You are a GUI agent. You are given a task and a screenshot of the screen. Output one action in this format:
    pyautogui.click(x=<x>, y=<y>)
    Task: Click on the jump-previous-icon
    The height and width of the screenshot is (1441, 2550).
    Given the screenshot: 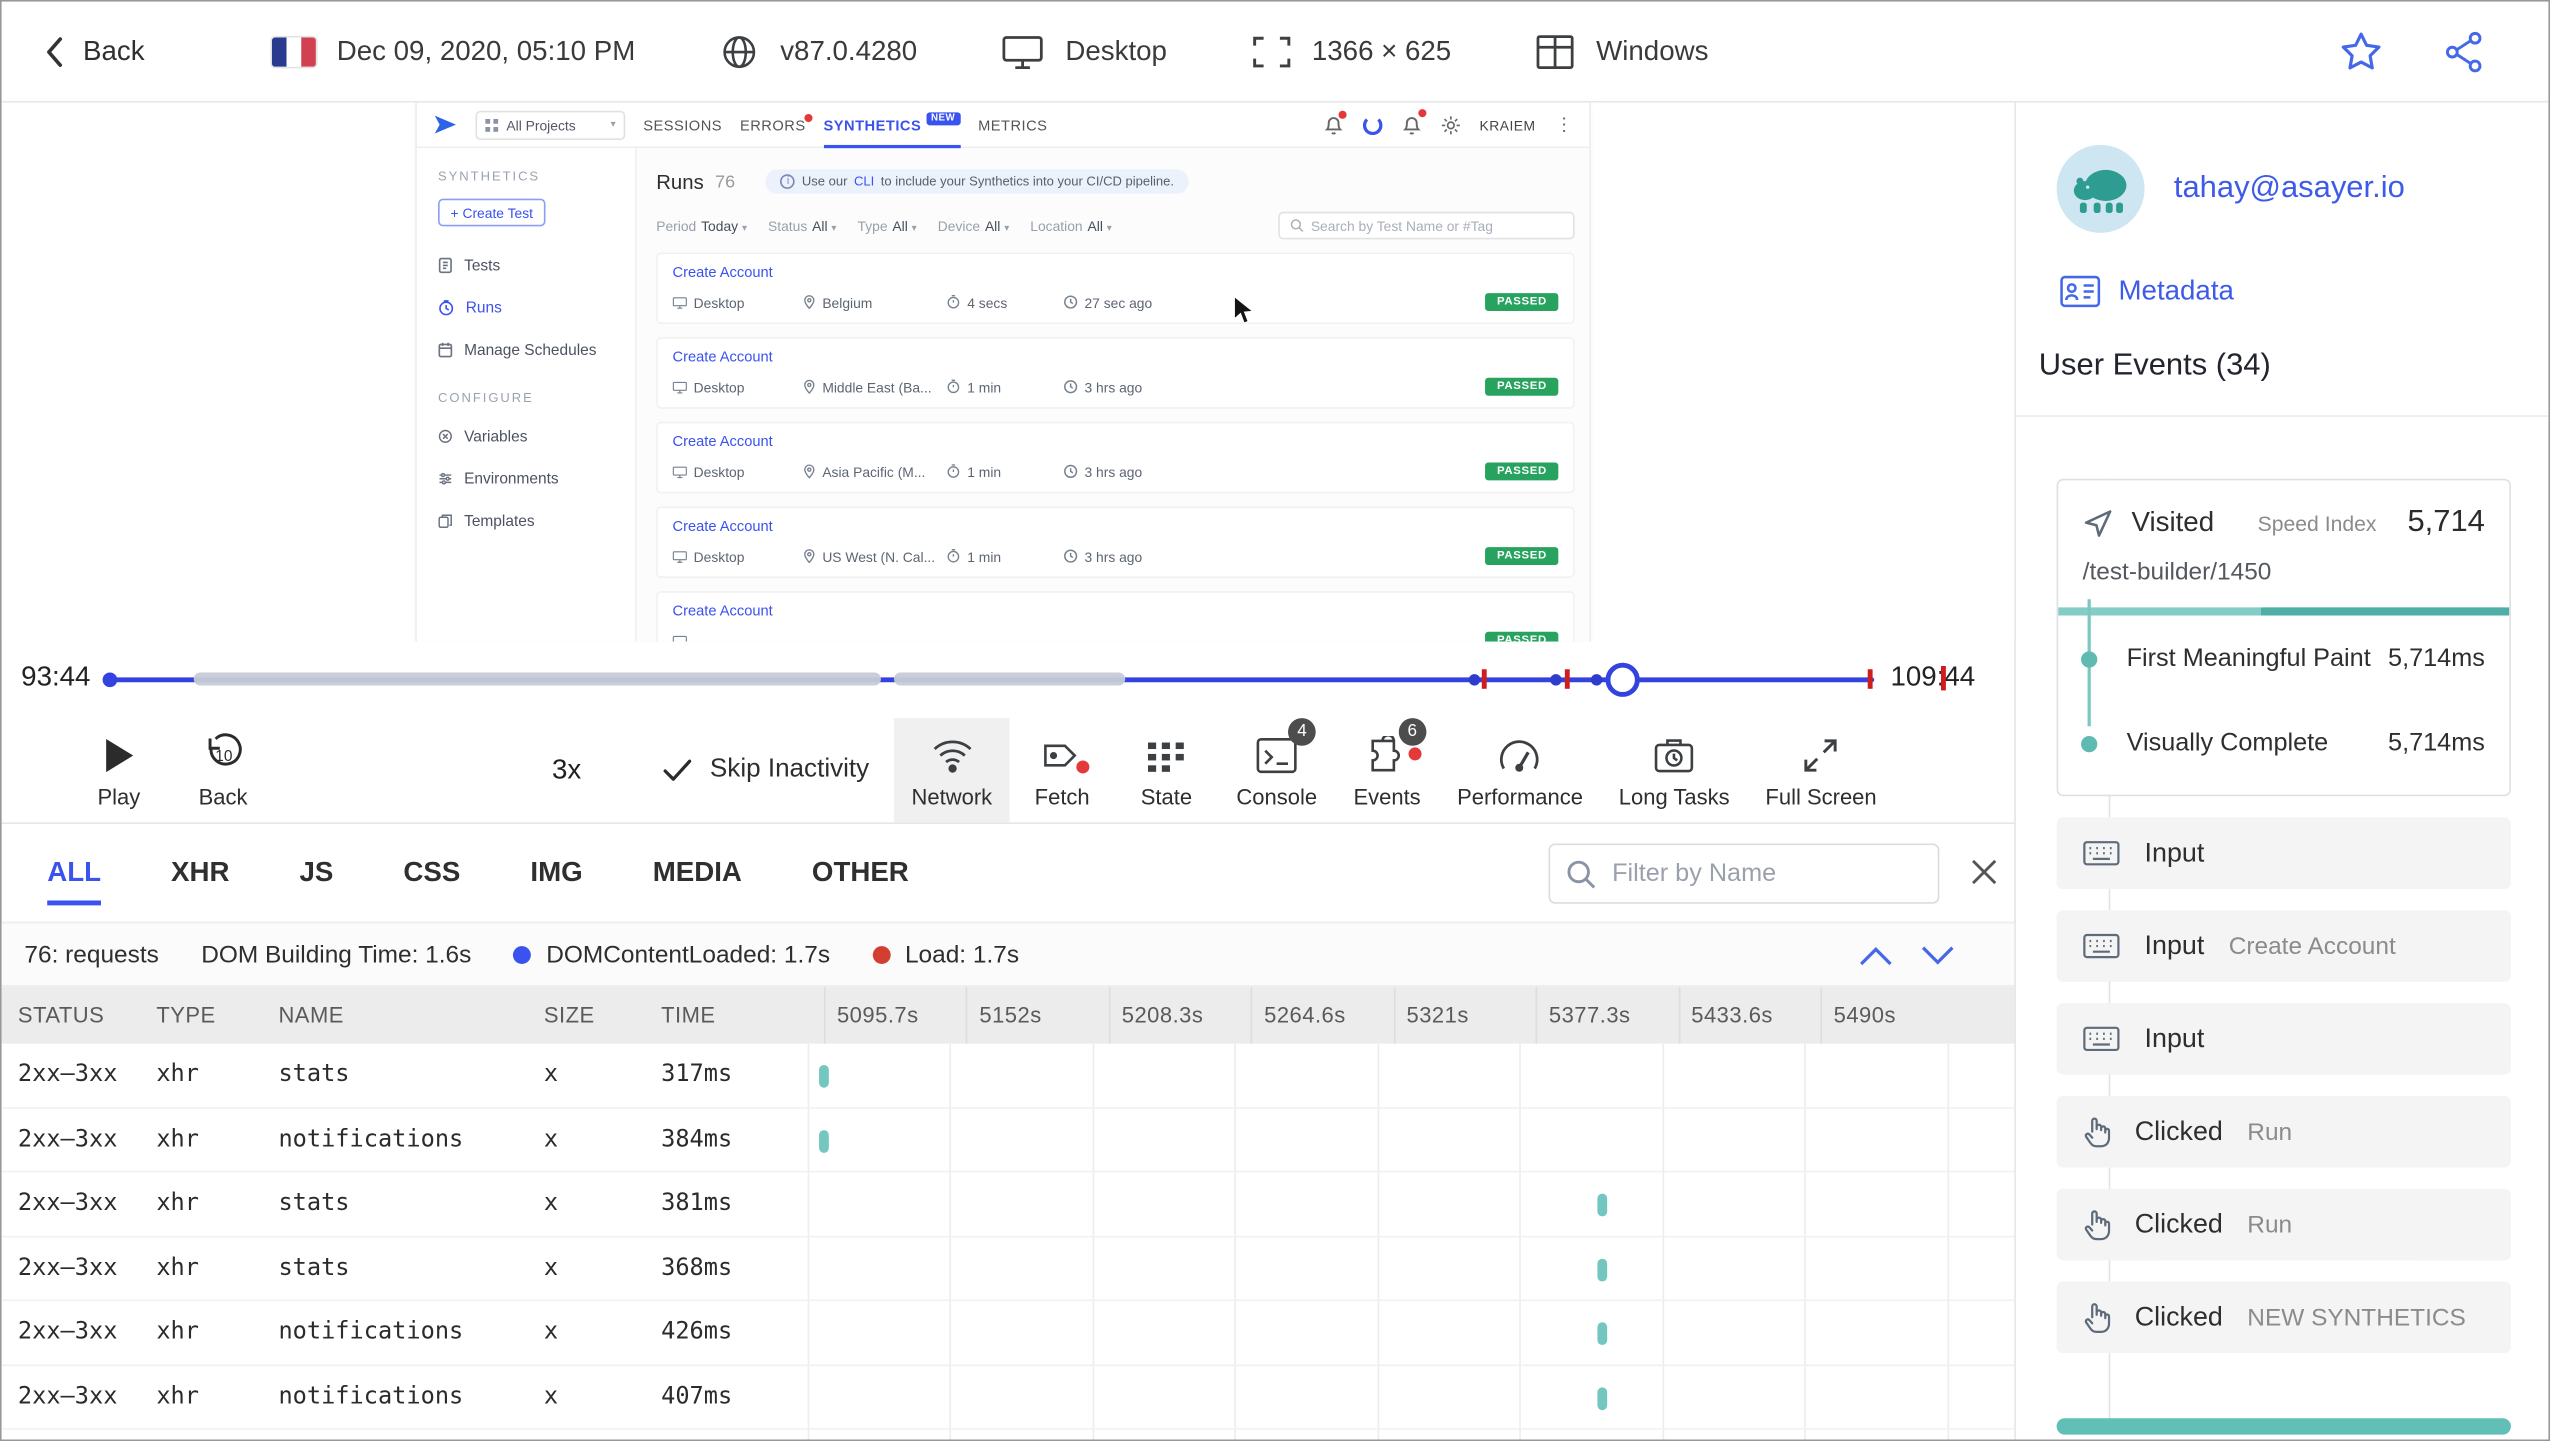 What is the action you would take?
    pyautogui.click(x=1876, y=955)
    